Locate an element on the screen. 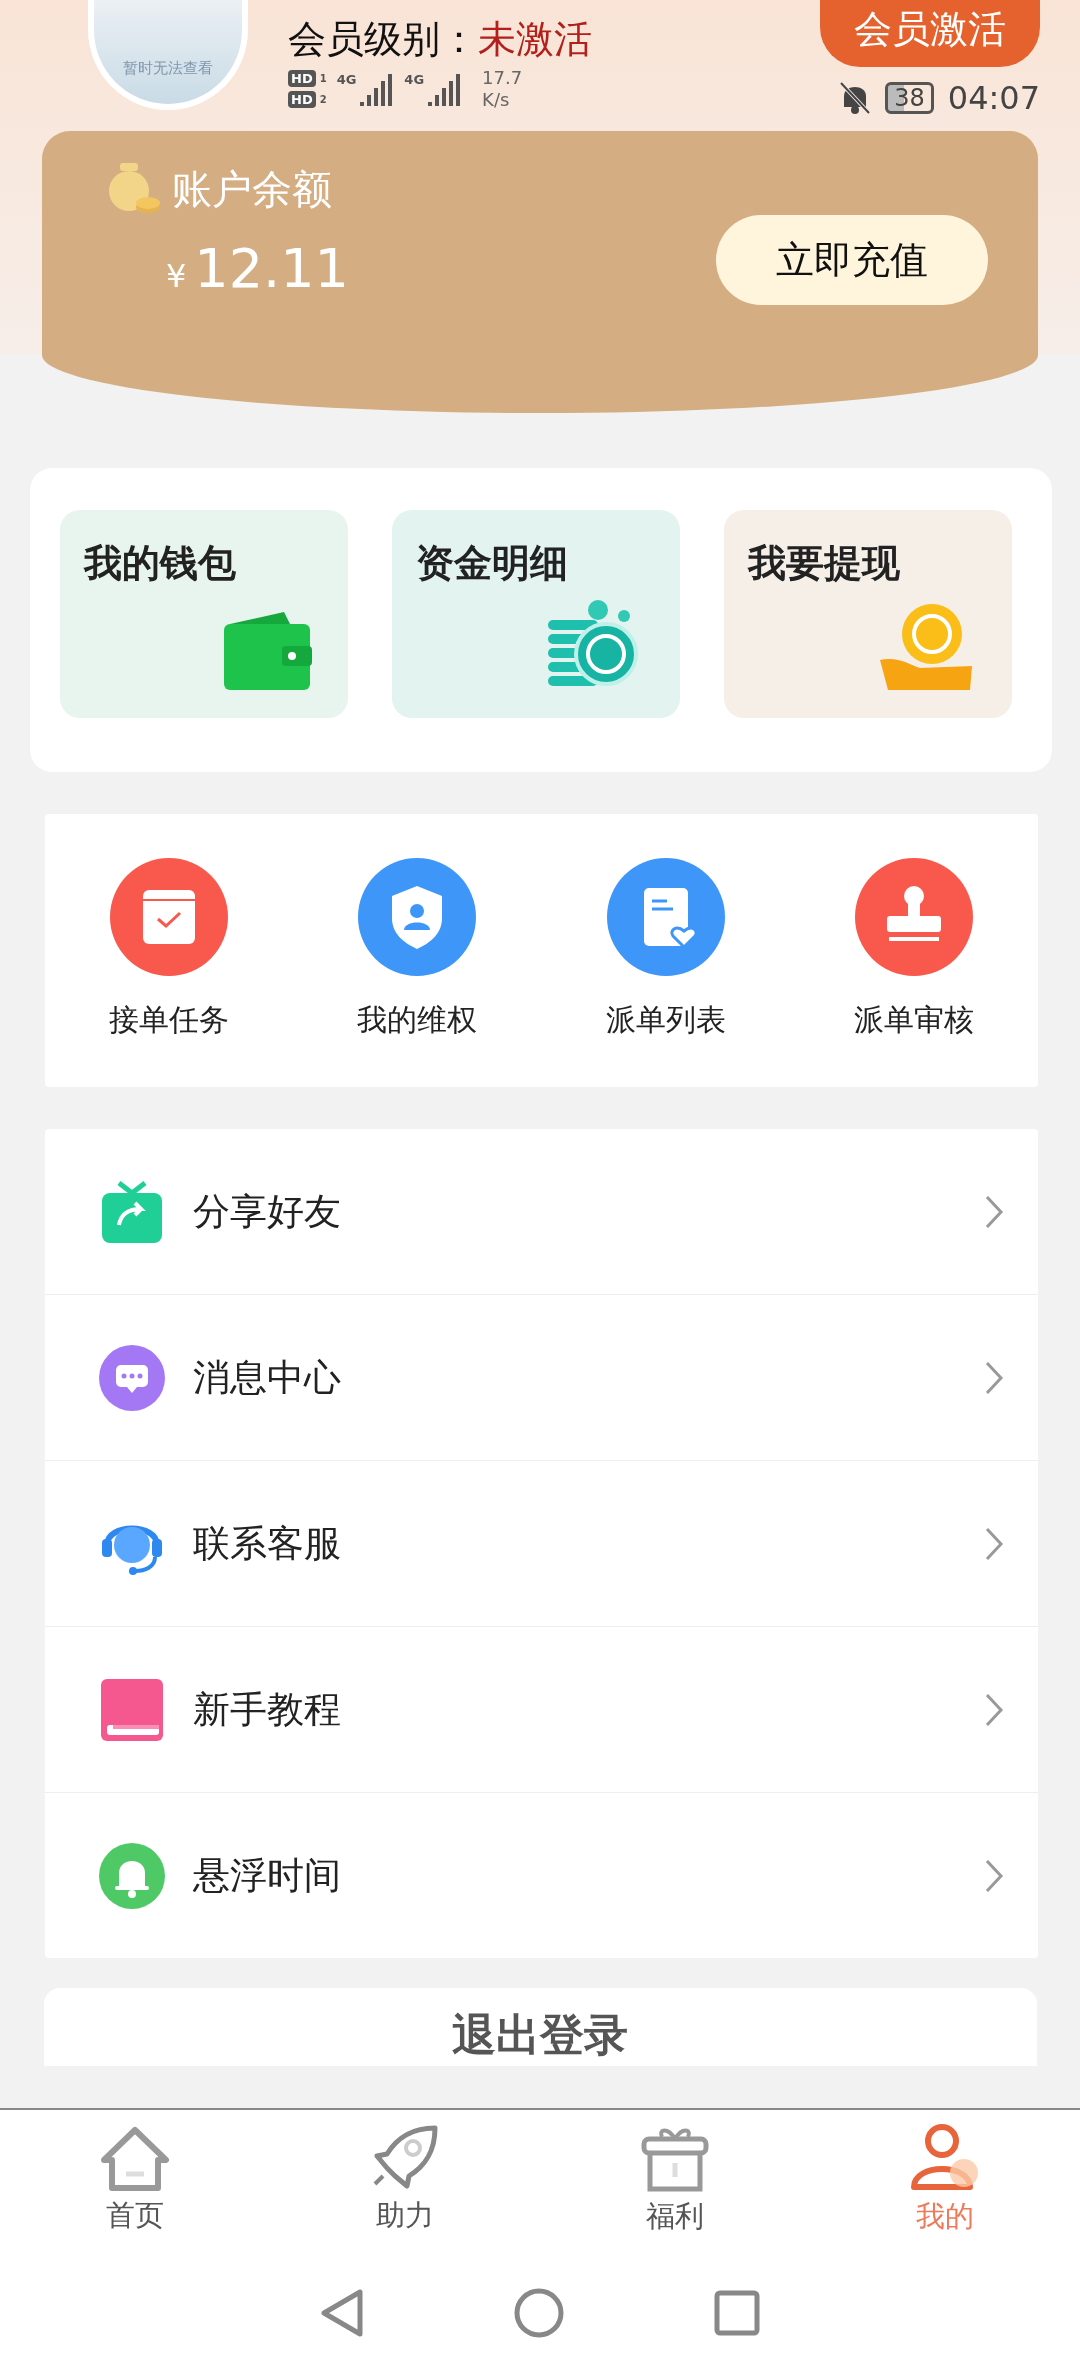 Image resolution: width=1080 pixels, height=2376 pixels. shield-user-icon is located at coordinates (417, 917).